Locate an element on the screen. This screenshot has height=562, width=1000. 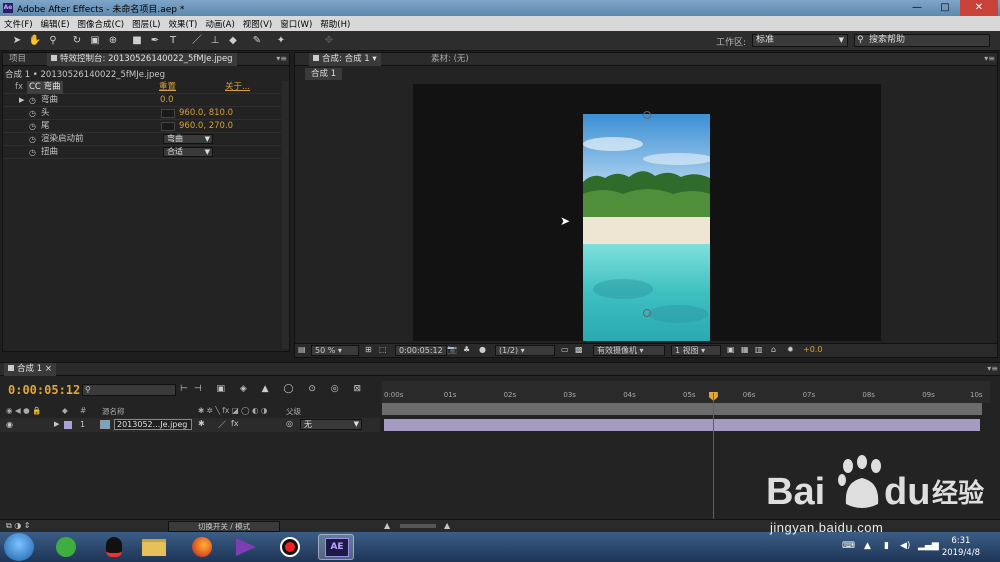
menu-window: 窗口(W) is located at coordinates (296, 24).